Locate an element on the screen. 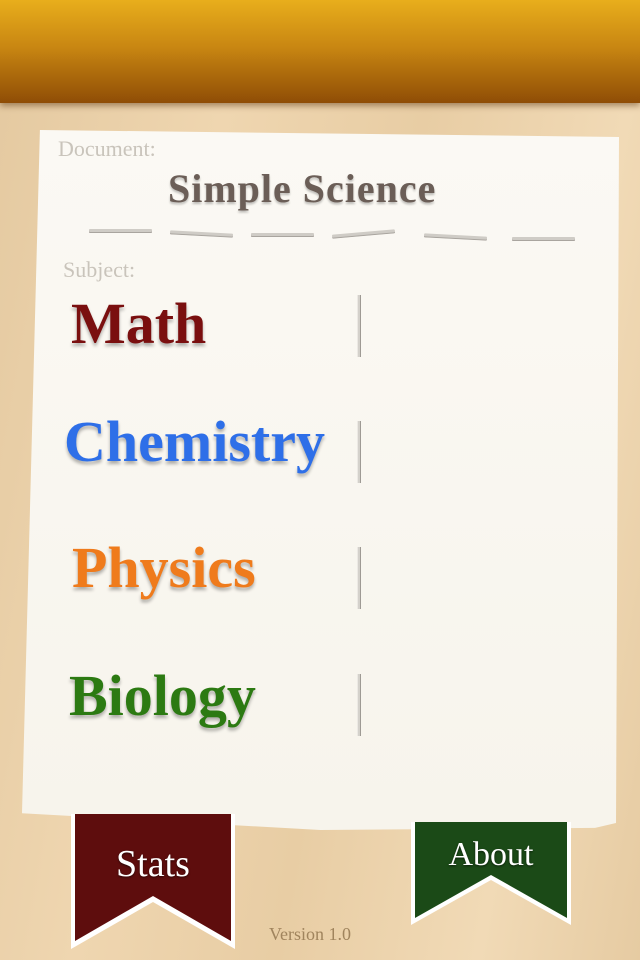  subject-caption: Subject: is located at coordinates (99, 269).